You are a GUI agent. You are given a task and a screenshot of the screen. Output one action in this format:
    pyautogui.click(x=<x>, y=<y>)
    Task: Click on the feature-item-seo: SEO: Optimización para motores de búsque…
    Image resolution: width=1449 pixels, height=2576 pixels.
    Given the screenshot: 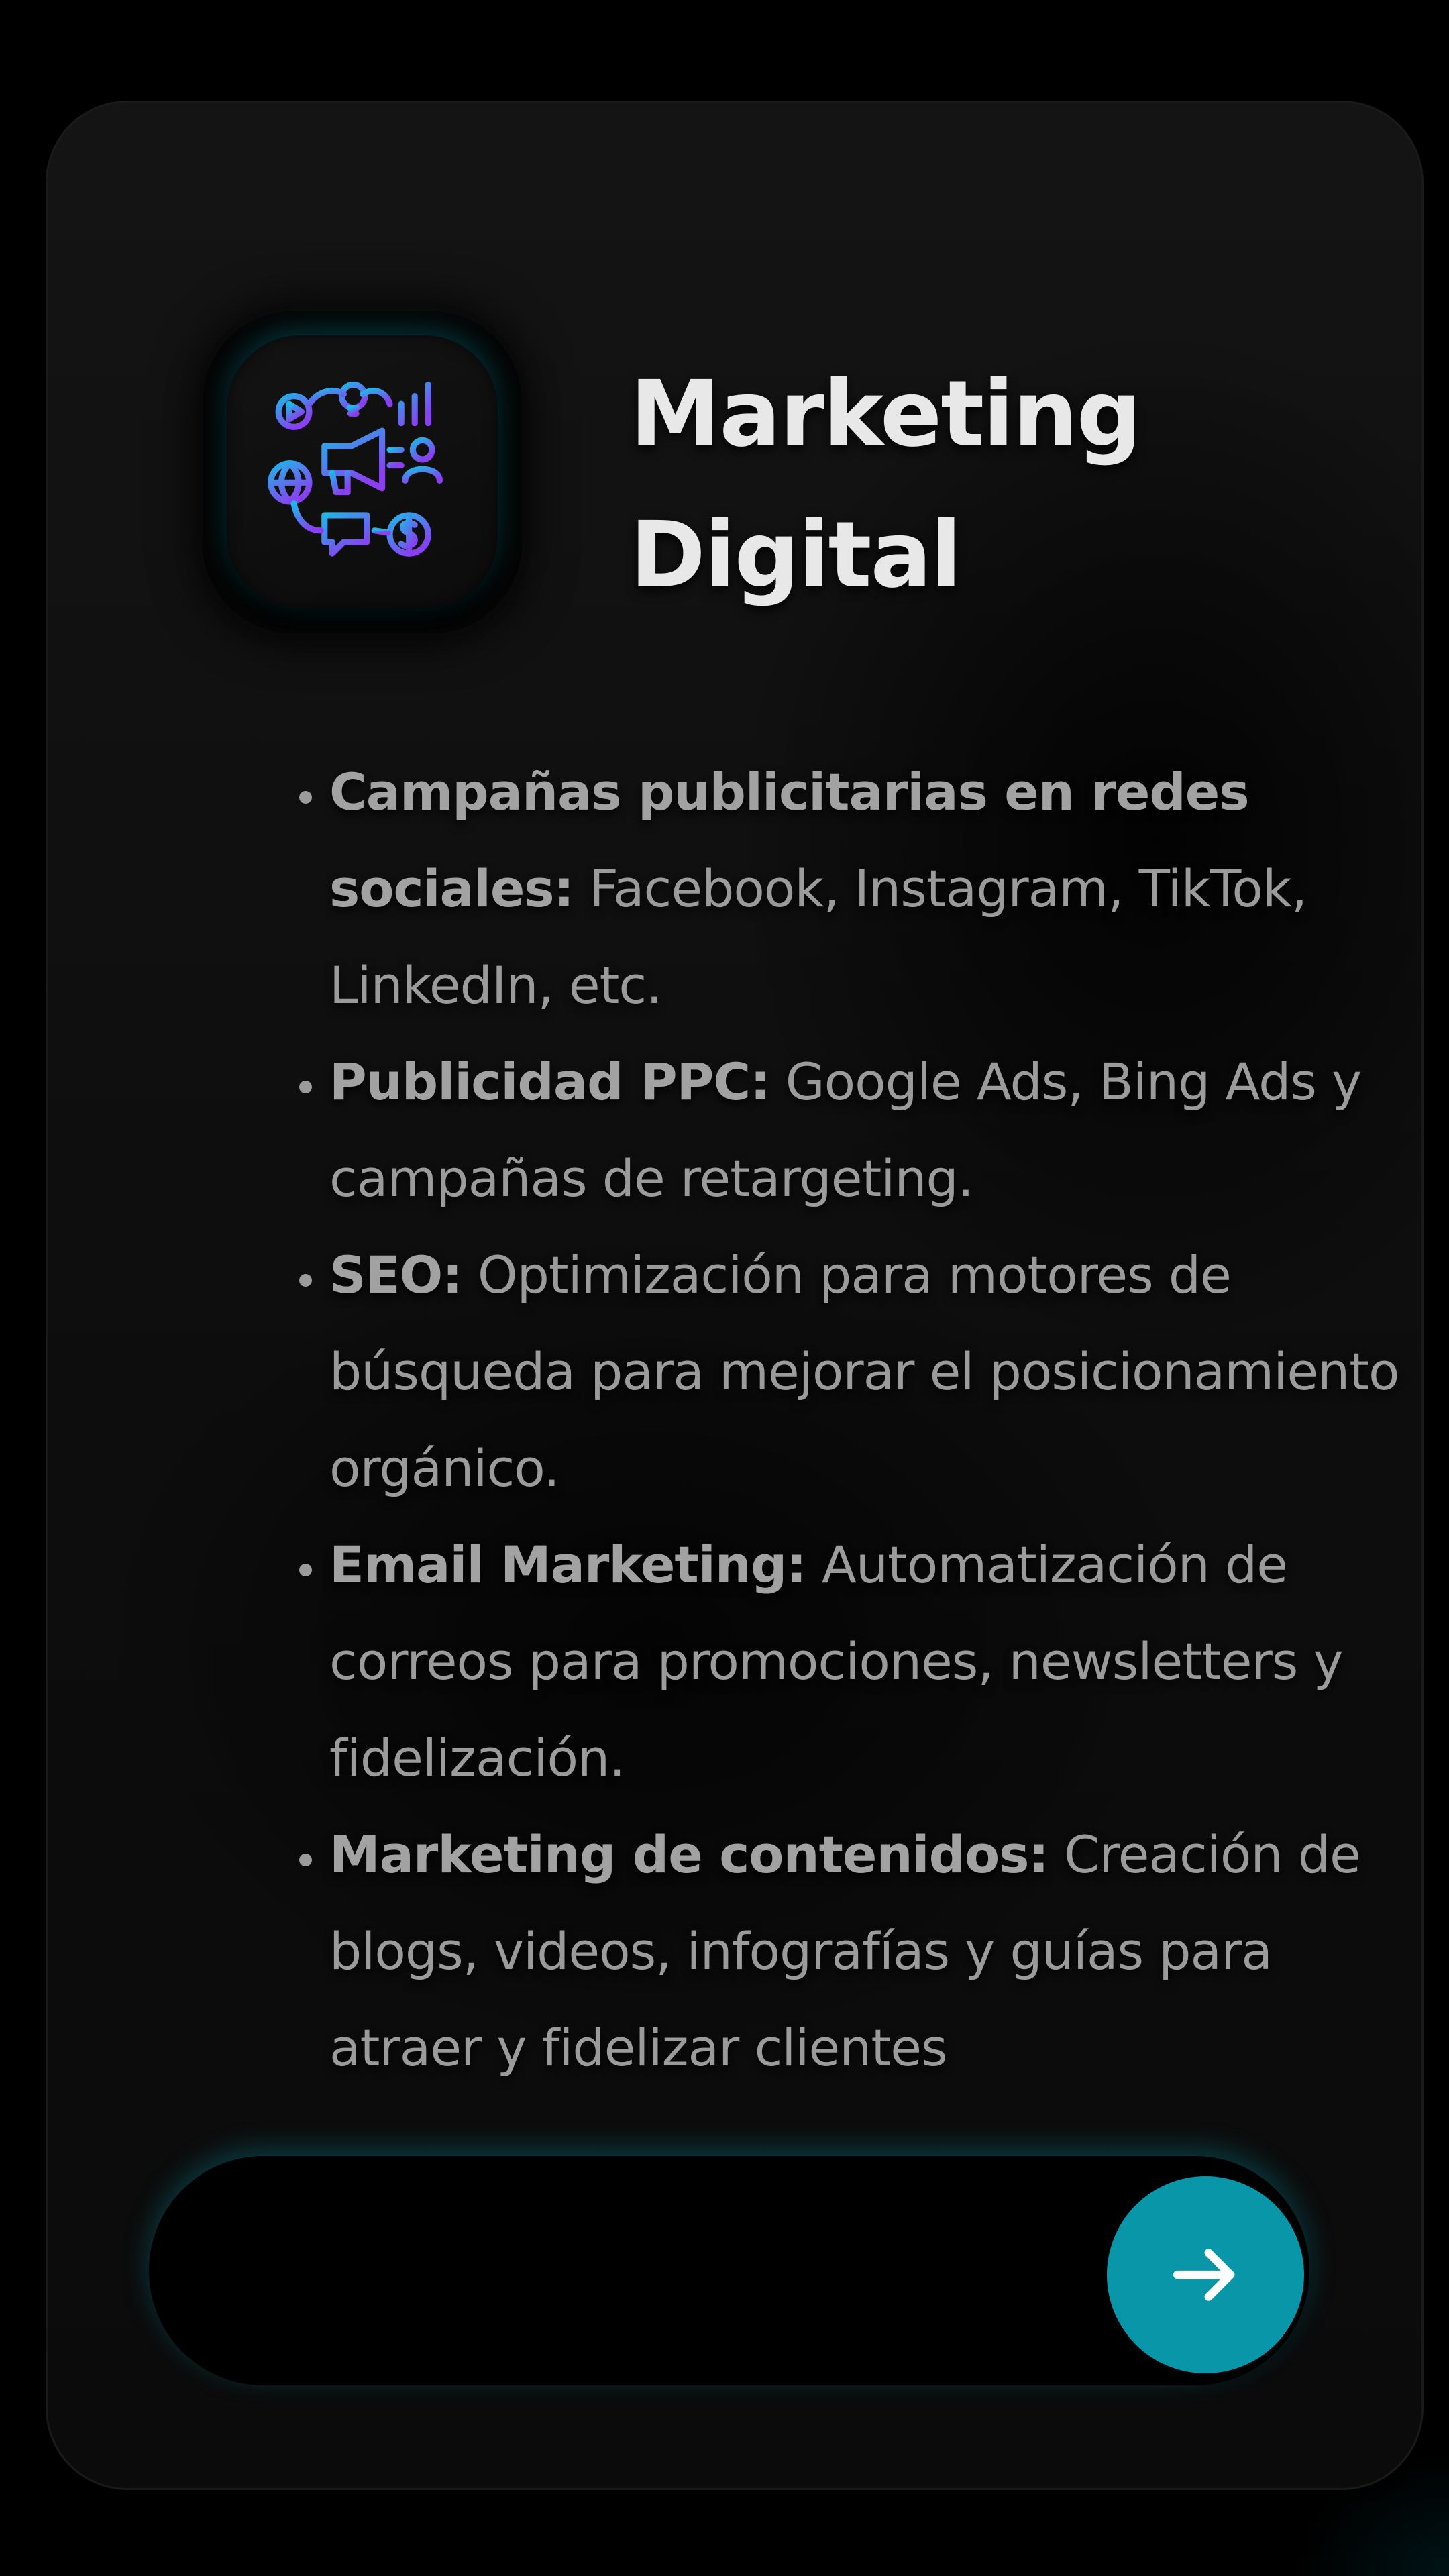 What is the action you would take?
    pyautogui.click(x=866, y=1372)
    